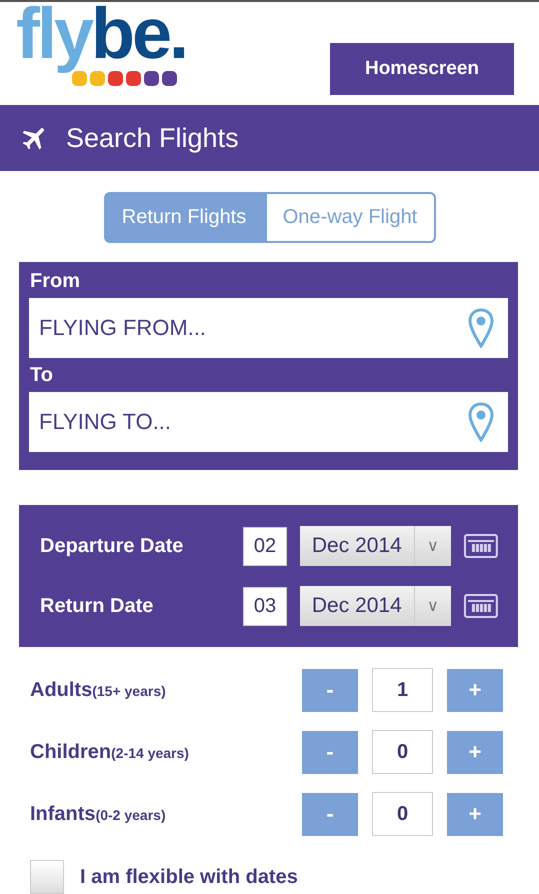 This screenshot has height=894, width=539. What do you see at coordinates (42, 375) in the screenshot?
I see `field-label: To` at bounding box center [42, 375].